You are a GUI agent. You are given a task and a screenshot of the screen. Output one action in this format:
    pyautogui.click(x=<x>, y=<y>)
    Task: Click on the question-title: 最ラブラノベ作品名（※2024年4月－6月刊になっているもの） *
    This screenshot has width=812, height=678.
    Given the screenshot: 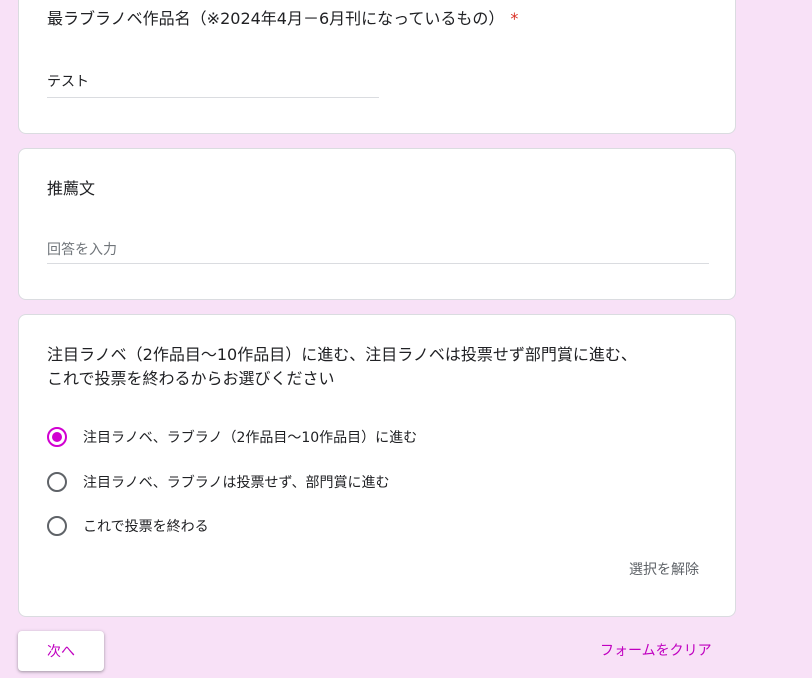 What is the action you would take?
    pyautogui.click(x=282, y=19)
    